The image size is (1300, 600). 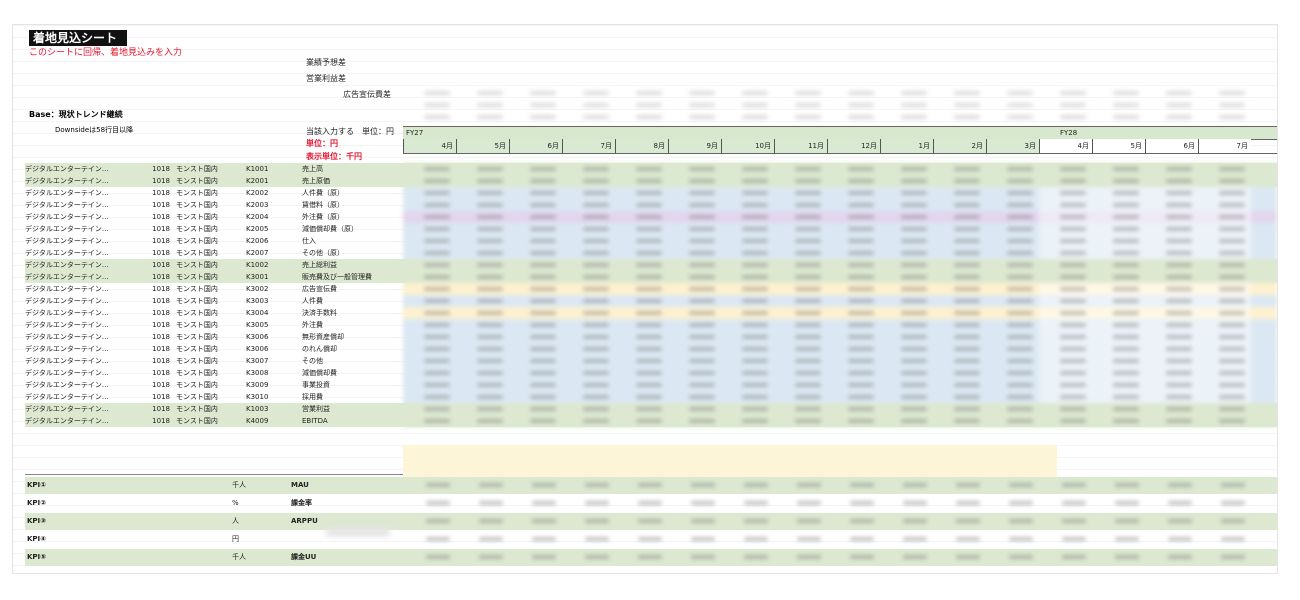 I want to click on month-header: 12月, so click(x=853, y=146).